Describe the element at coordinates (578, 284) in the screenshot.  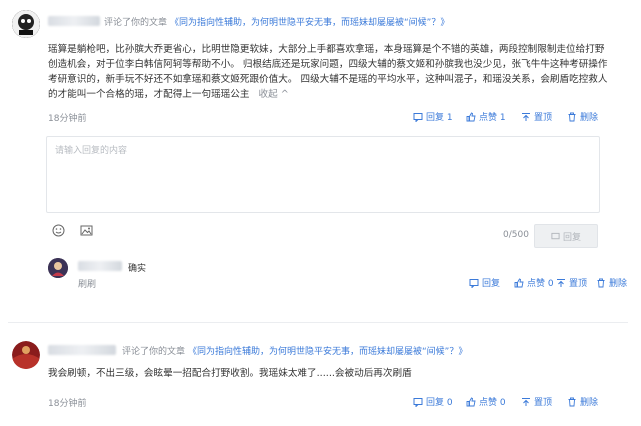
I see `sub-pin-label: 置顶` at that location.